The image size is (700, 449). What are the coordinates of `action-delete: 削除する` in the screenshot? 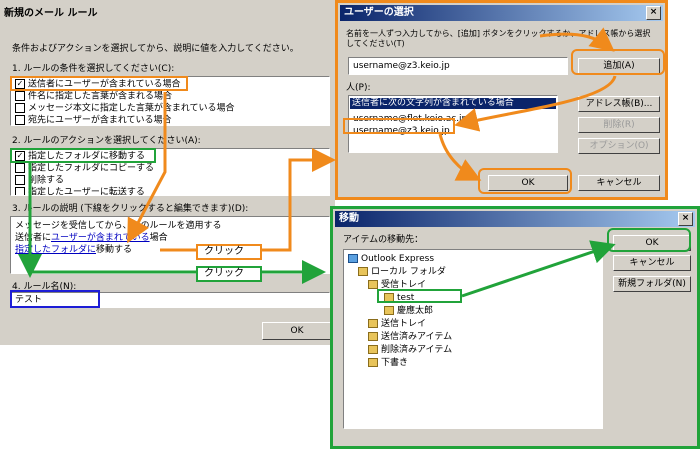 It's located at (39, 181).